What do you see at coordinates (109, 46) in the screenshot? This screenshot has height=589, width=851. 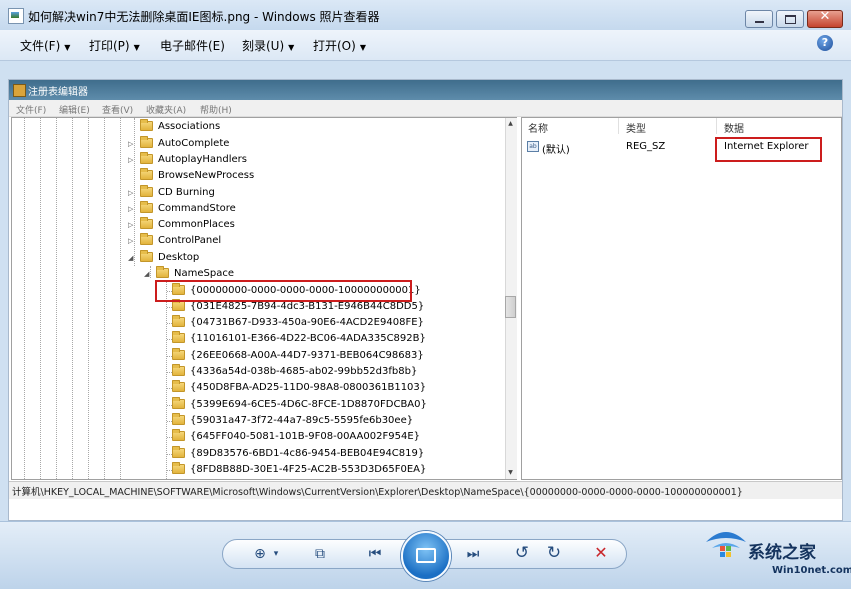 I see `menu-print-label: 打印(P)` at bounding box center [109, 46].